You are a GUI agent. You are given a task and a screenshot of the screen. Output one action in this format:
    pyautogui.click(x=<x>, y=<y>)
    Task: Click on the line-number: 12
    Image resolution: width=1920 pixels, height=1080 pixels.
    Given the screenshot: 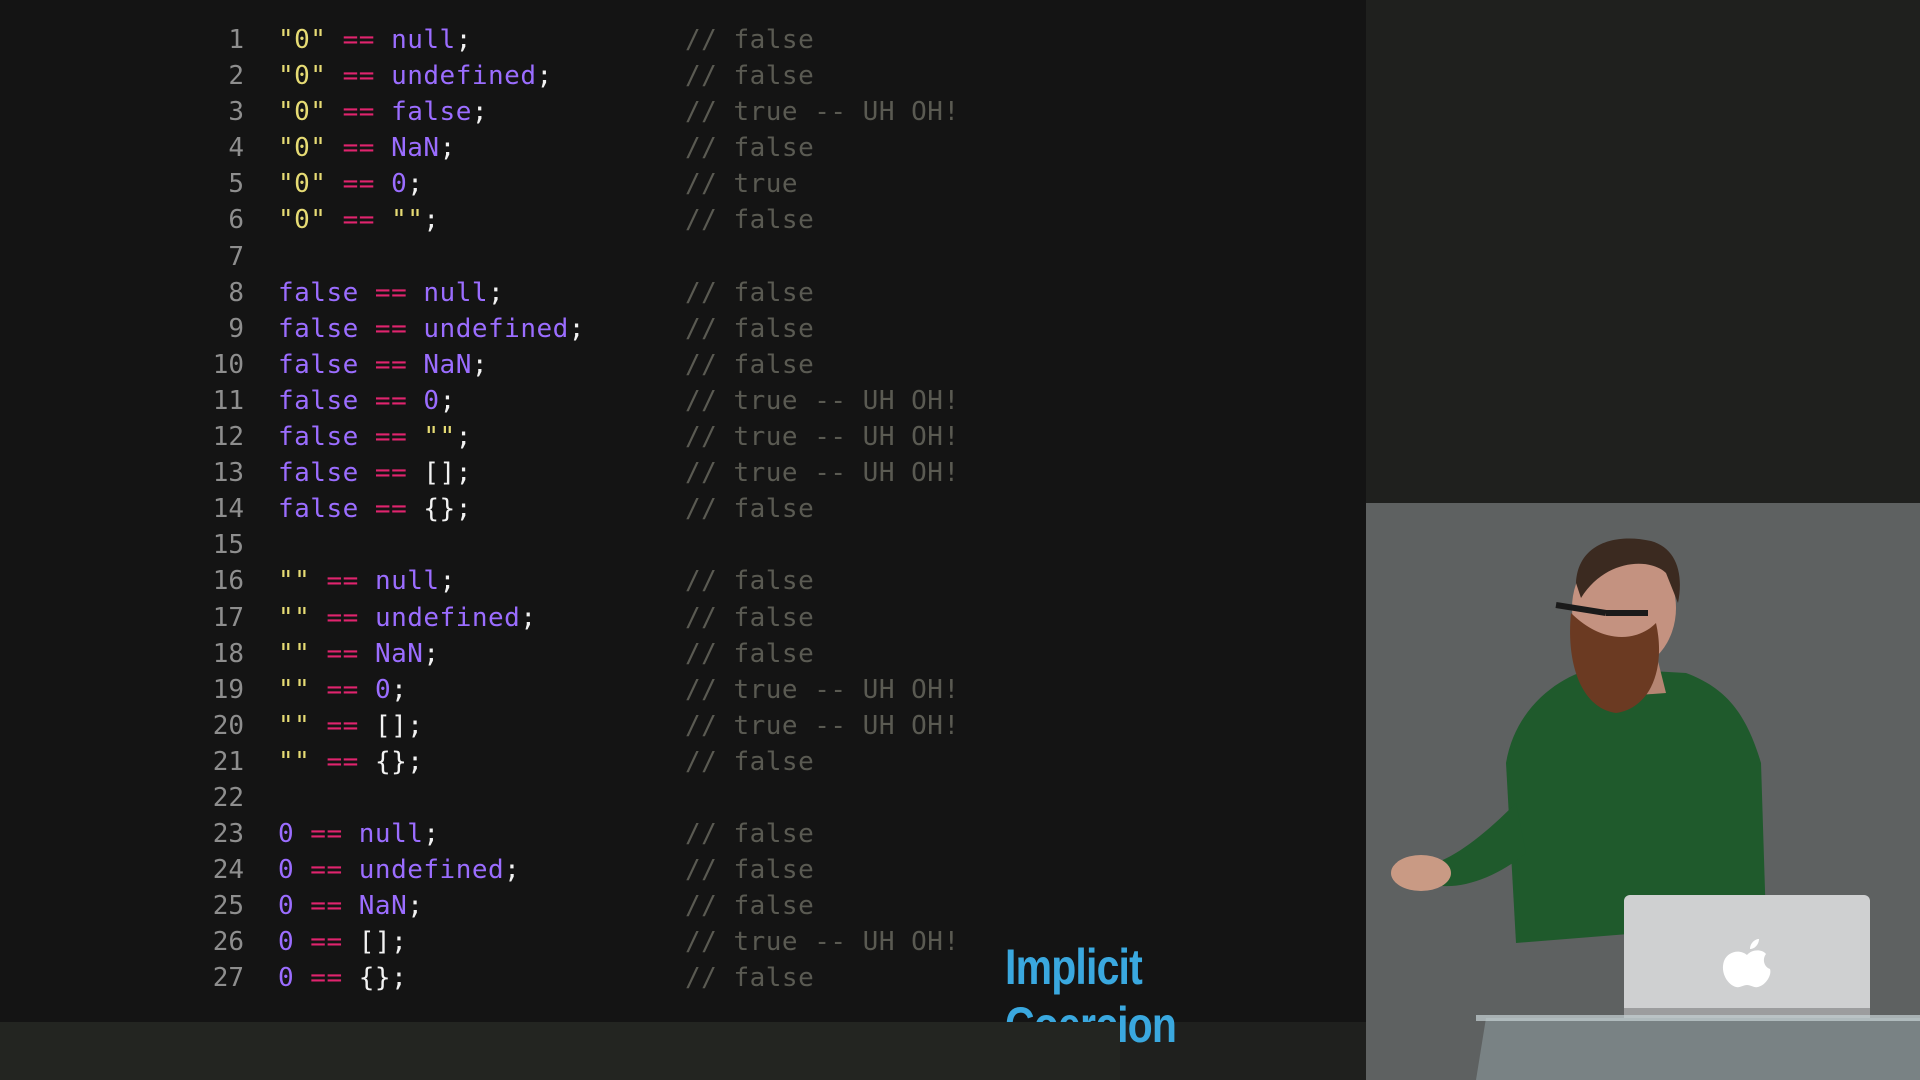 What is the action you would take?
    pyautogui.click(x=228, y=437)
    